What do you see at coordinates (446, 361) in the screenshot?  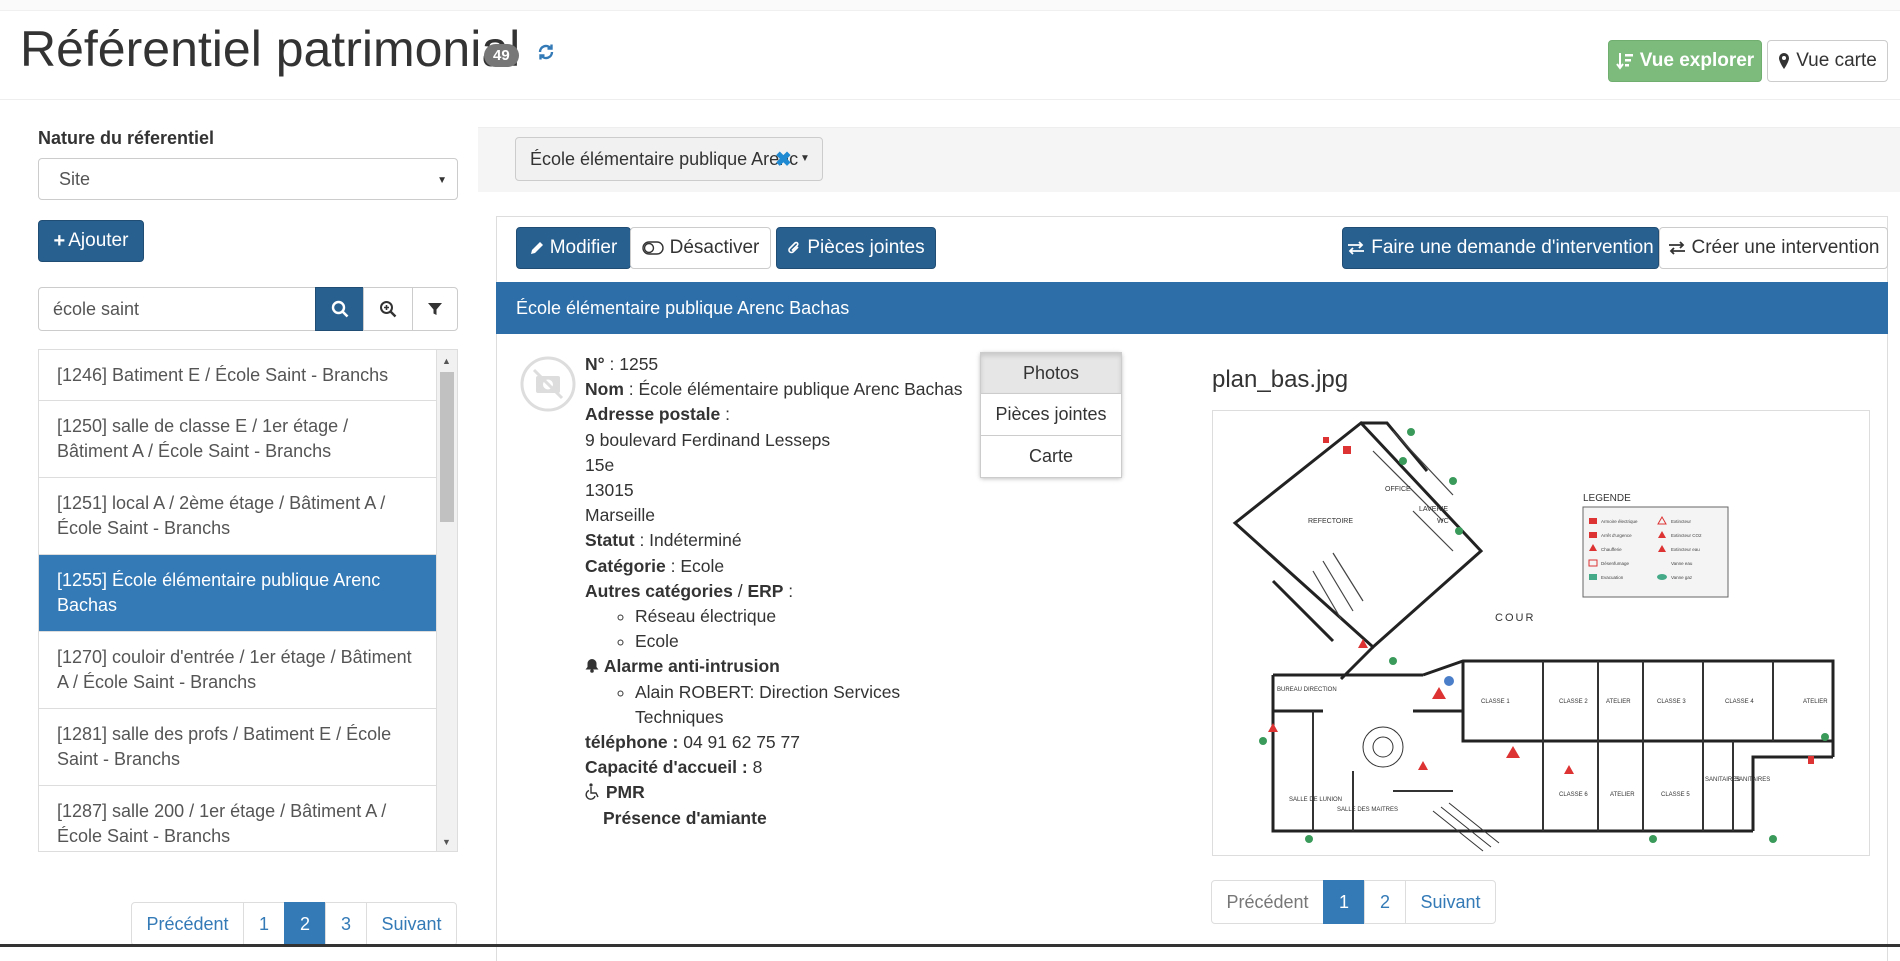 I see `scroll-up-icon: ▲` at bounding box center [446, 361].